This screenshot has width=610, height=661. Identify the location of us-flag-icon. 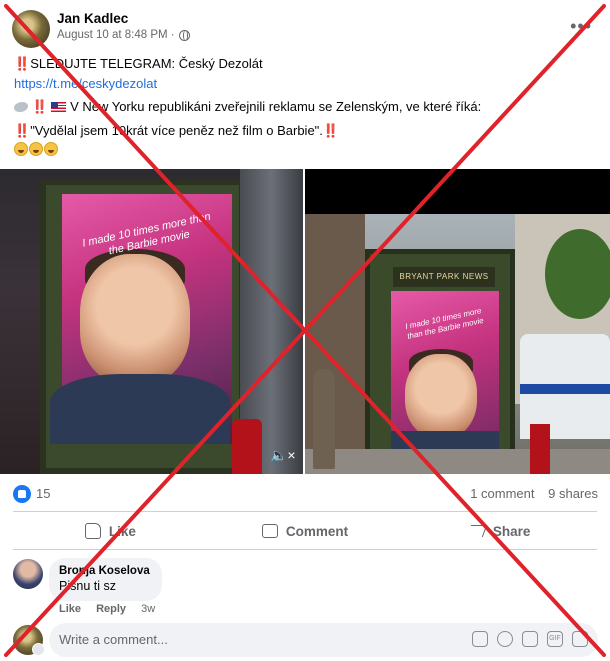
(59, 107).